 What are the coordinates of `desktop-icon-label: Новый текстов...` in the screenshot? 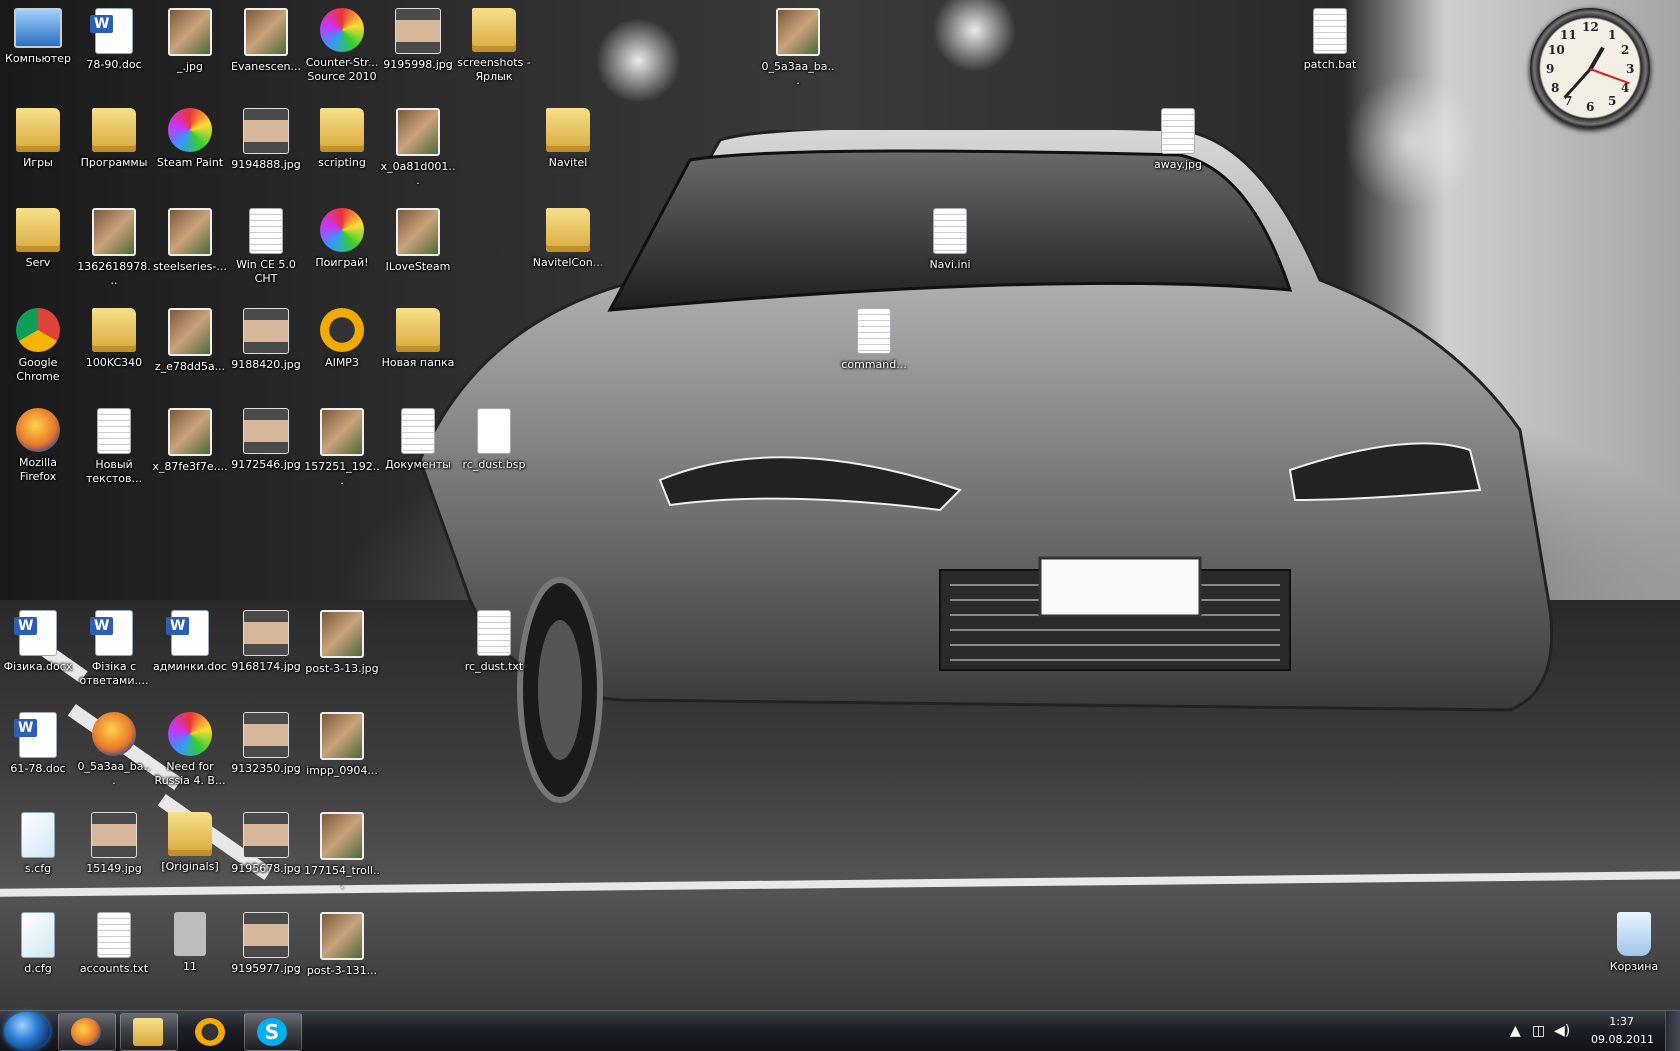 It's located at (114, 471).